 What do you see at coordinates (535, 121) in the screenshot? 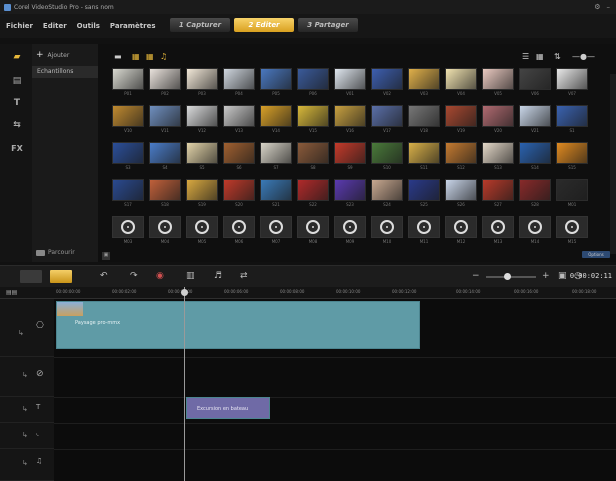
I see `library-thumbnail: V21` at bounding box center [535, 121].